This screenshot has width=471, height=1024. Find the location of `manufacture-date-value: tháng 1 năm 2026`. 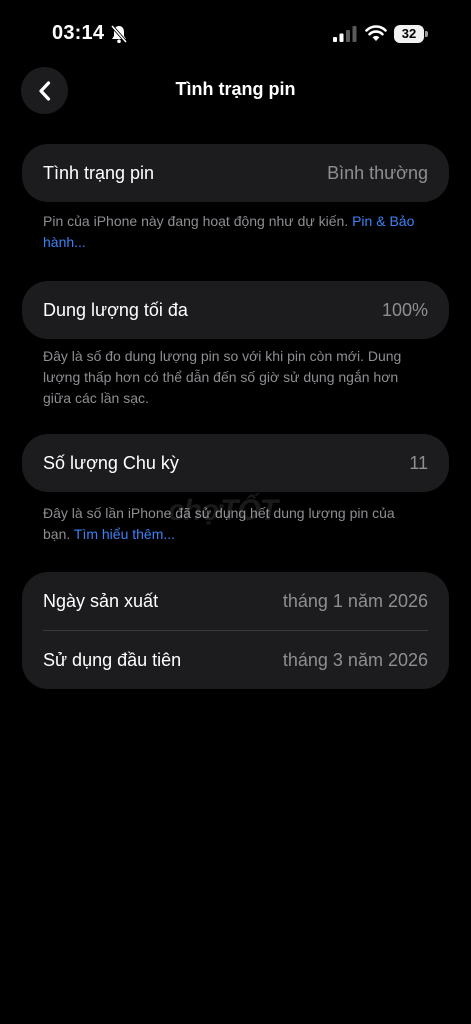

manufacture-date-value: tháng 1 năm 2026 is located at coordinates (355, 600).